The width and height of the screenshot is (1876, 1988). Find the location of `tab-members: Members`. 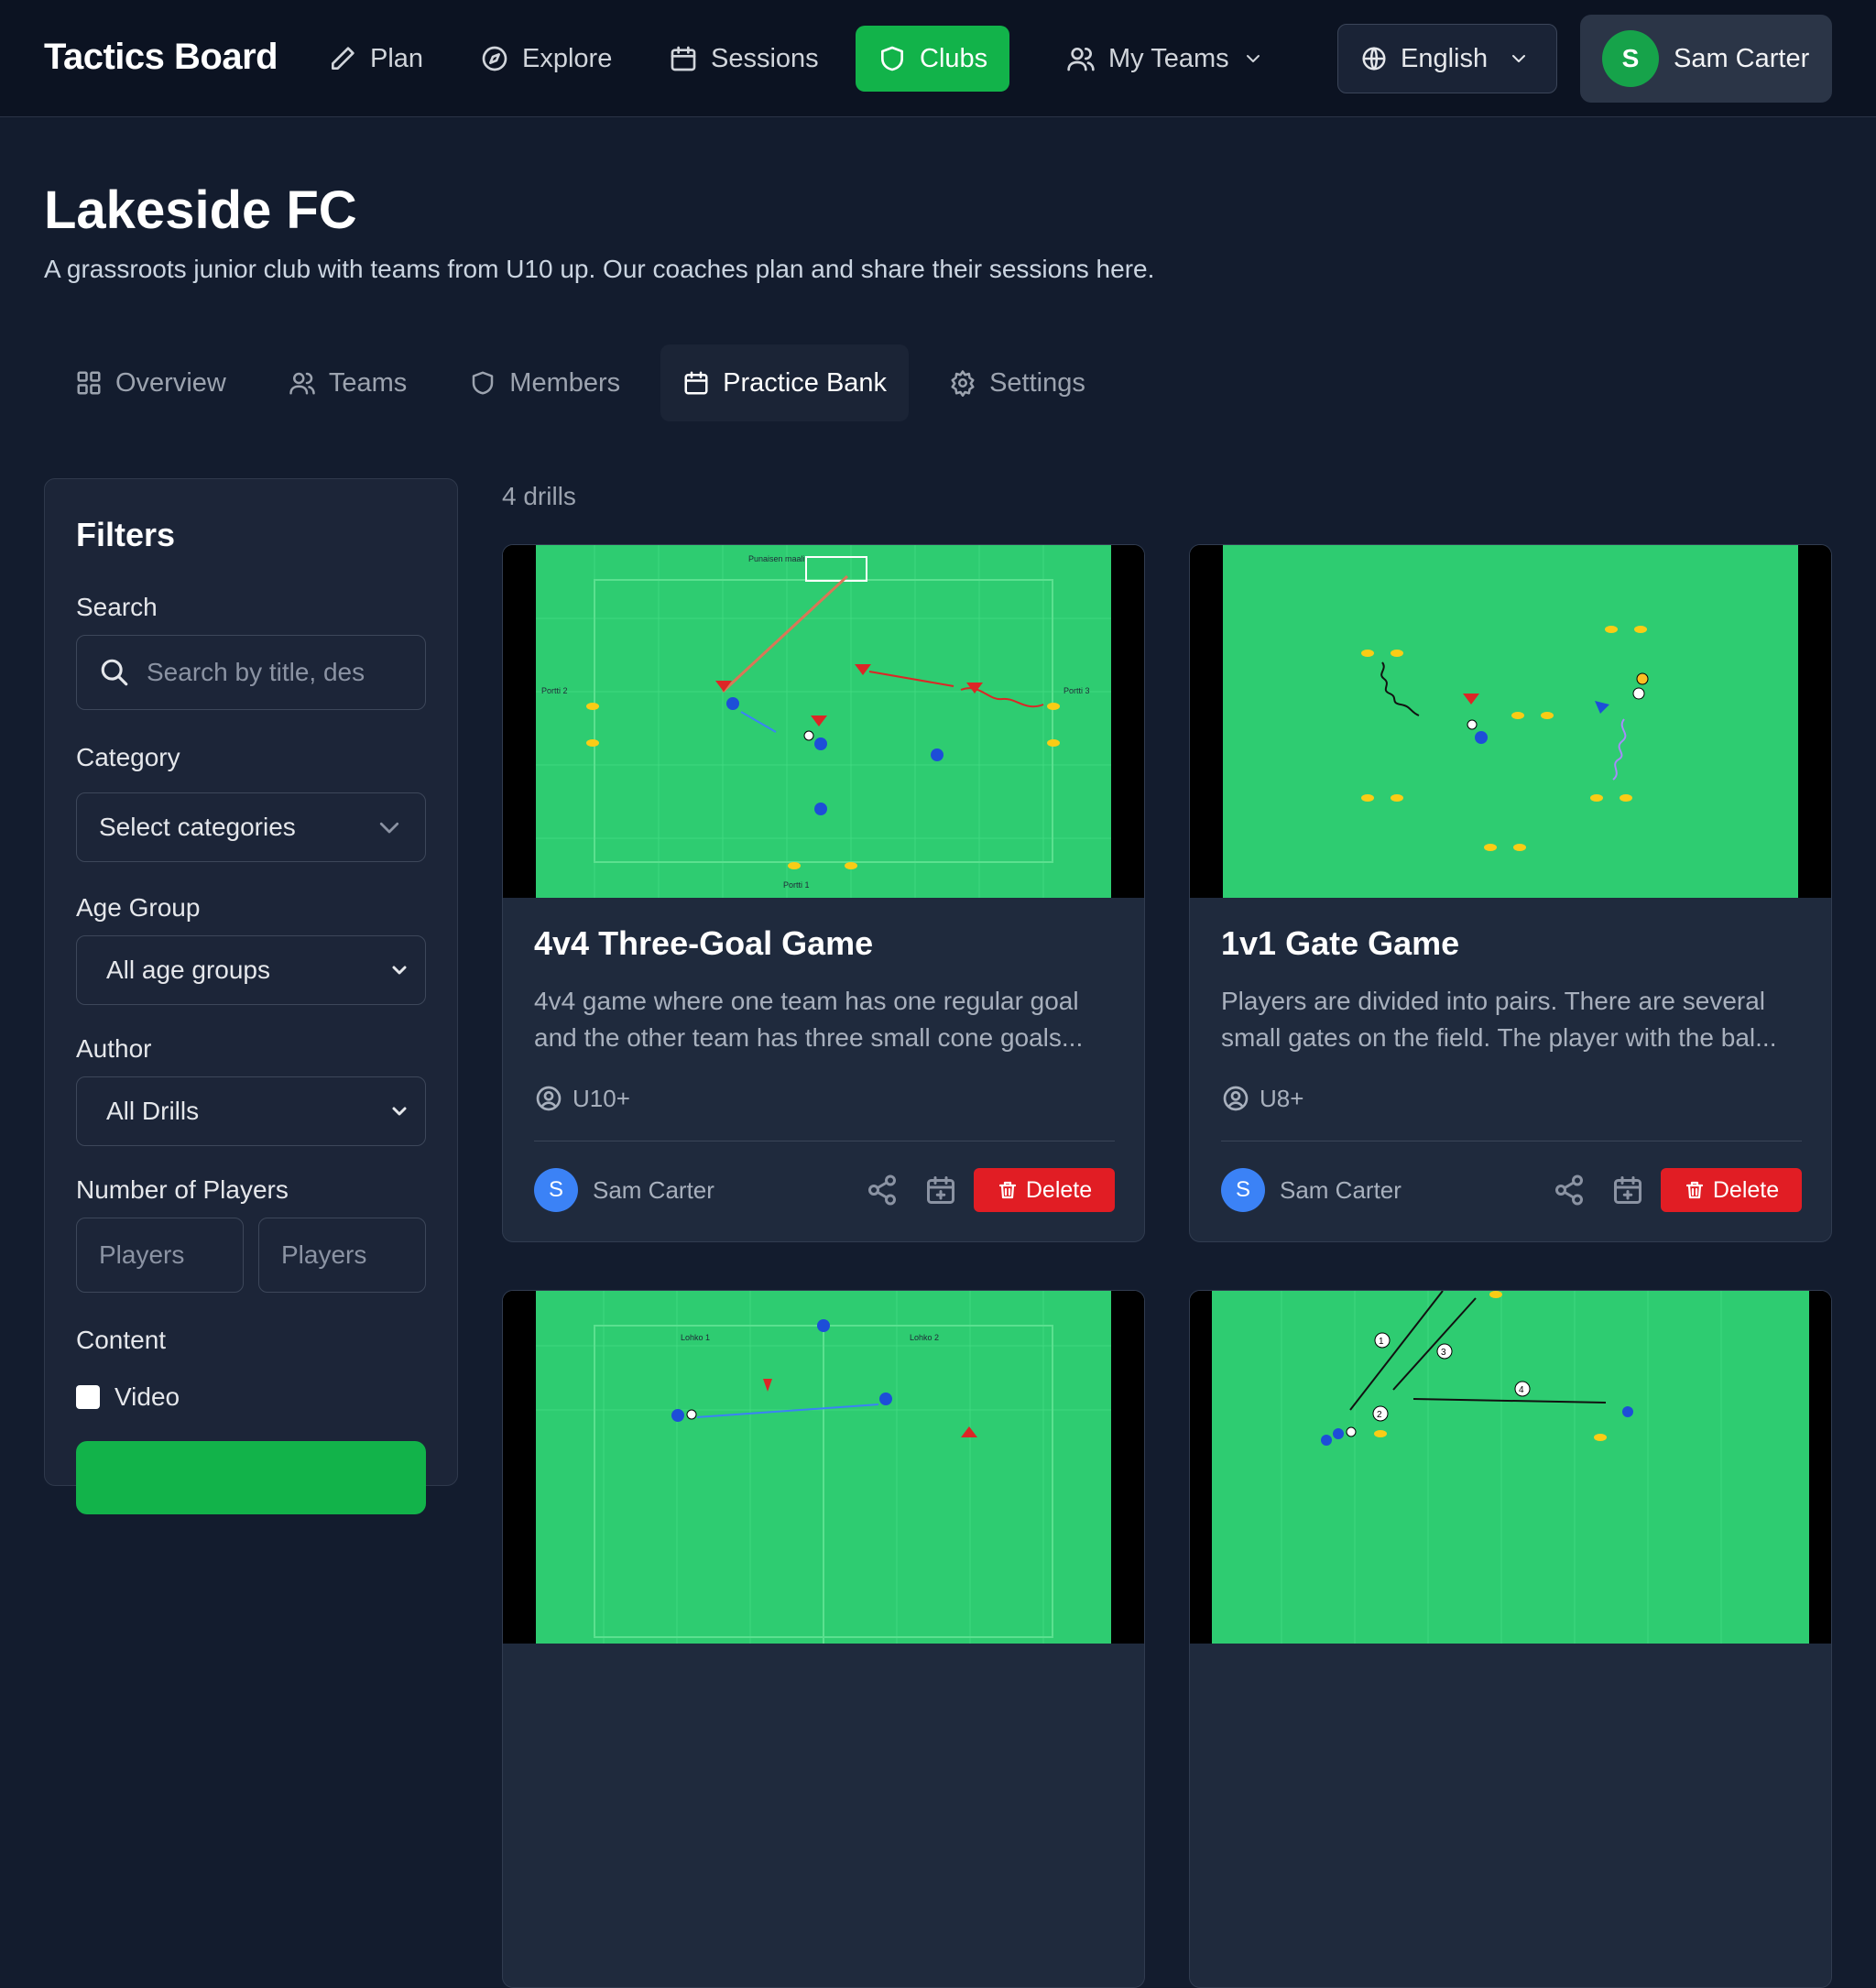

tab-members: Members is located at coordinates (544, 383).